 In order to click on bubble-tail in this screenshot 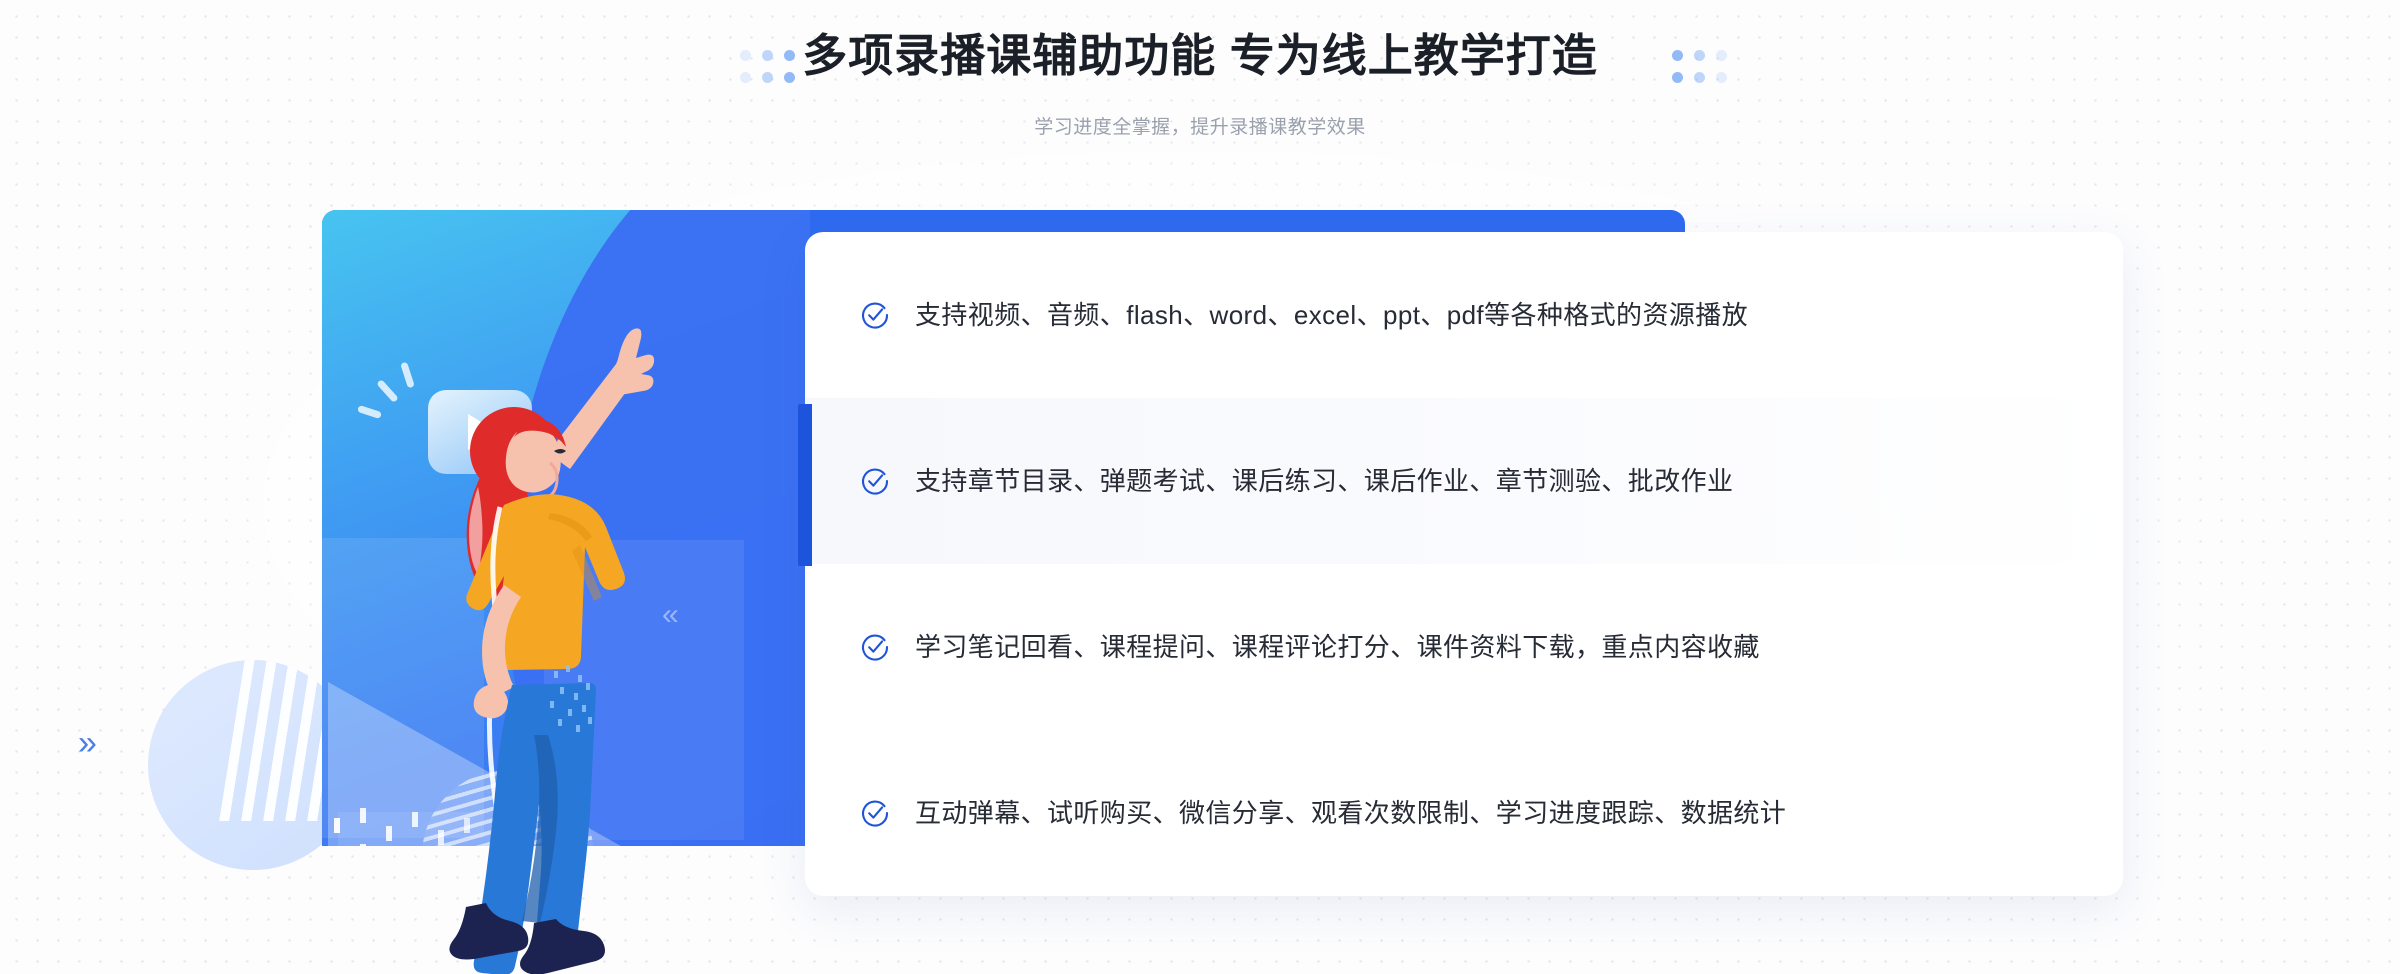, I will do `click(497, 480)`.